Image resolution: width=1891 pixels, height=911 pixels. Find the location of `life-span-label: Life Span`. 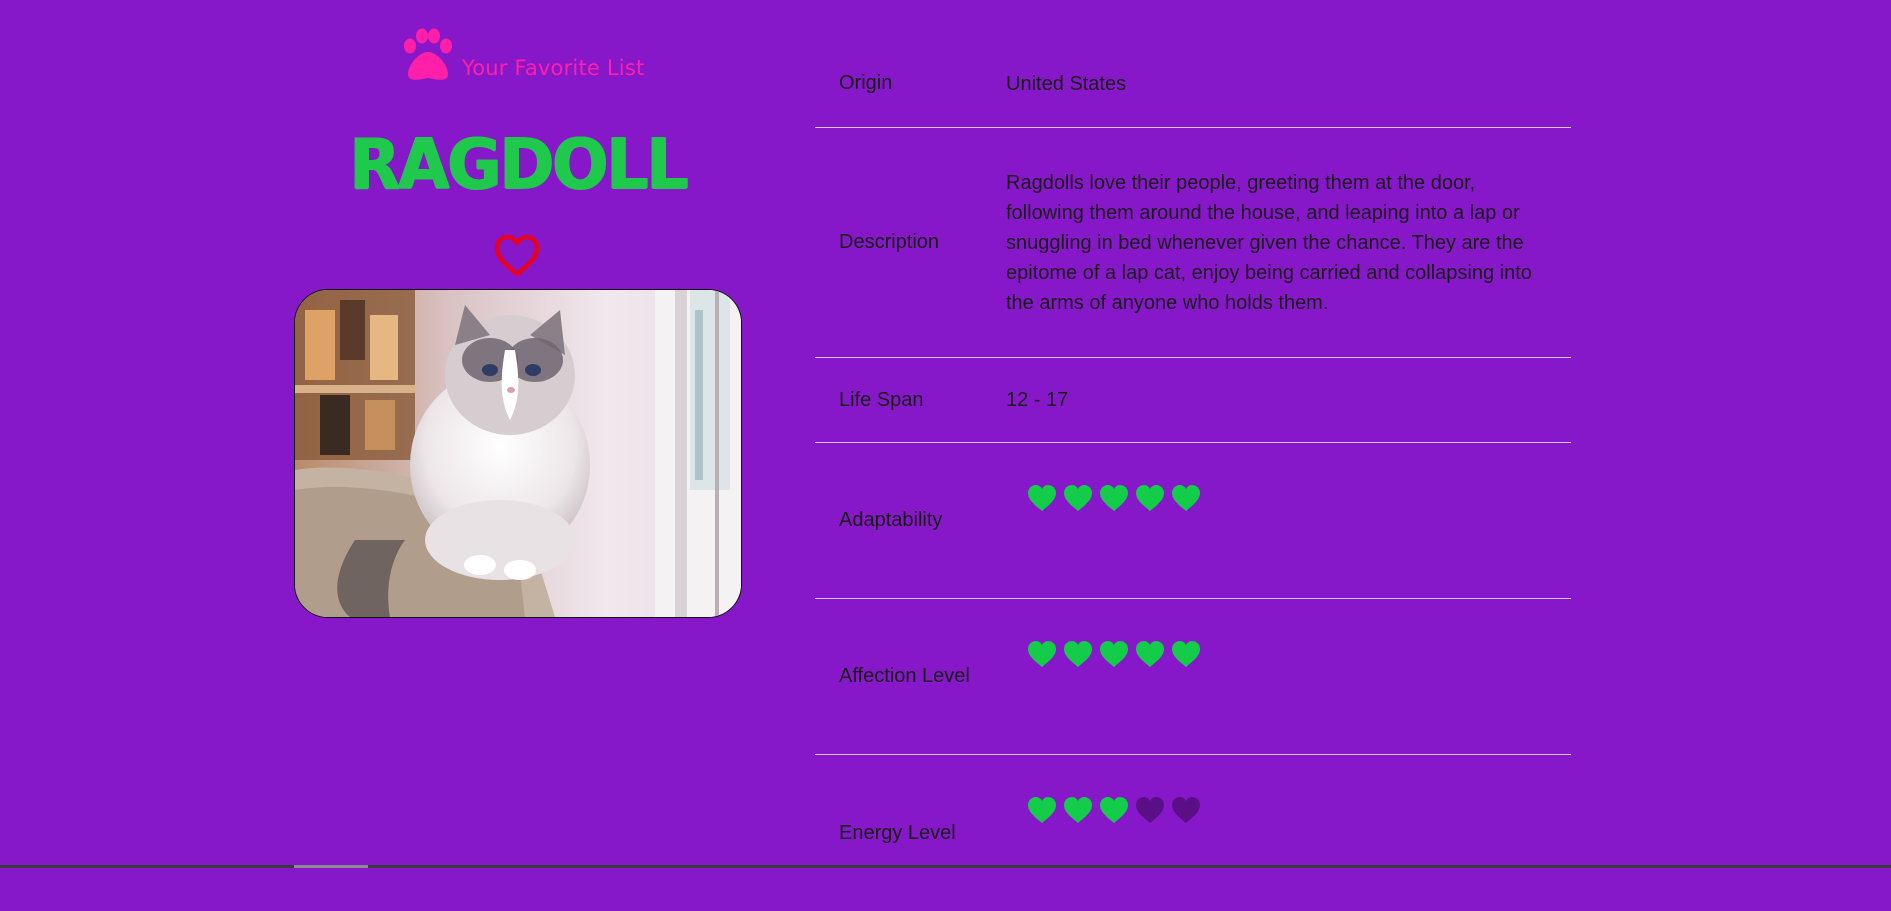

life-span-label: Life Span is located at coordinates (881, 399).